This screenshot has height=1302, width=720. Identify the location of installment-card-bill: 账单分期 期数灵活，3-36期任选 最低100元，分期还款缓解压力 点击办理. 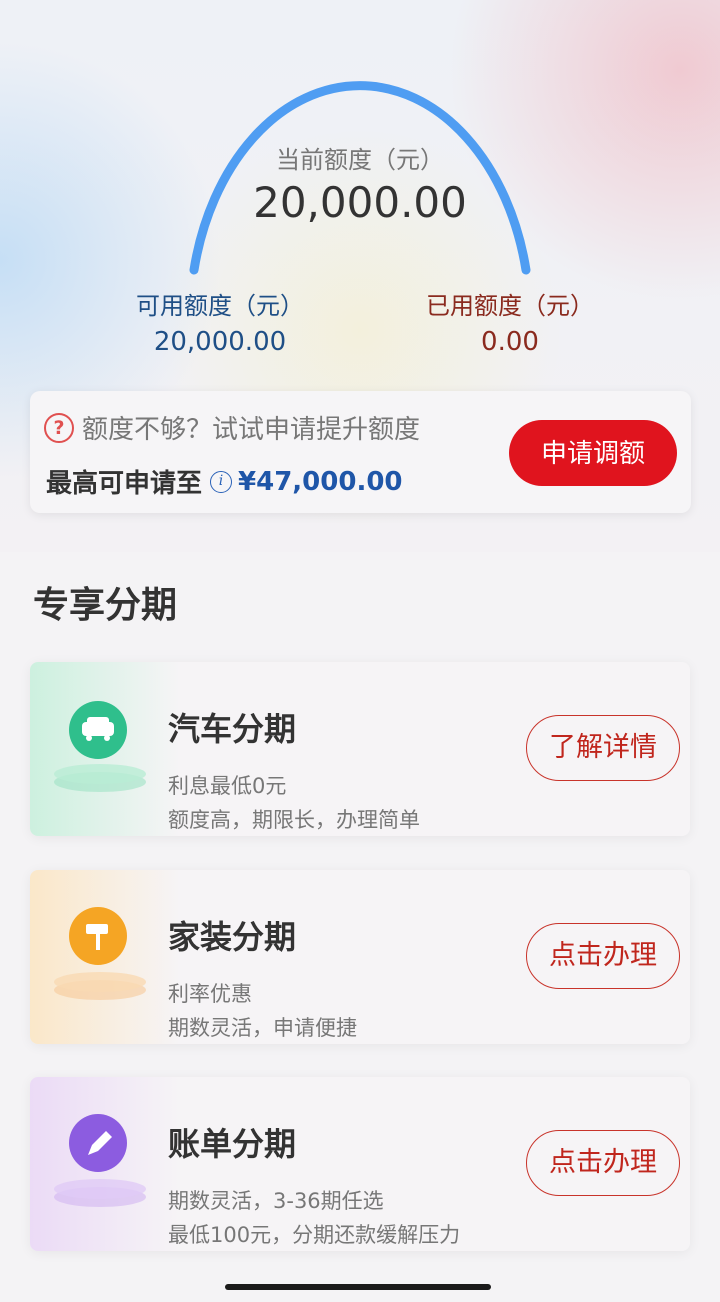
(360, 1164).